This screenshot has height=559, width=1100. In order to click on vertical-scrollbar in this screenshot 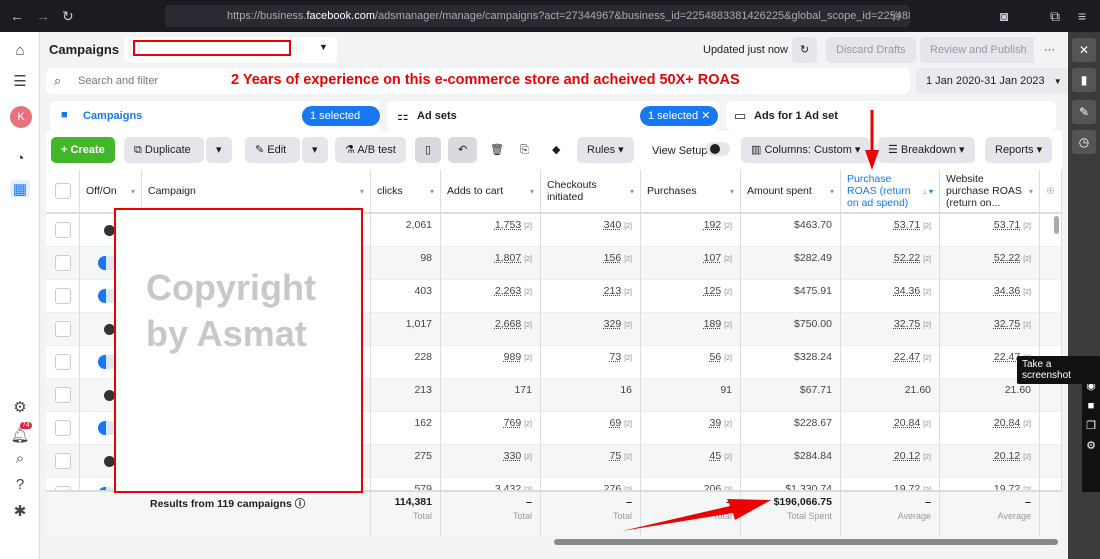, I will do `click(1056, 225)`.